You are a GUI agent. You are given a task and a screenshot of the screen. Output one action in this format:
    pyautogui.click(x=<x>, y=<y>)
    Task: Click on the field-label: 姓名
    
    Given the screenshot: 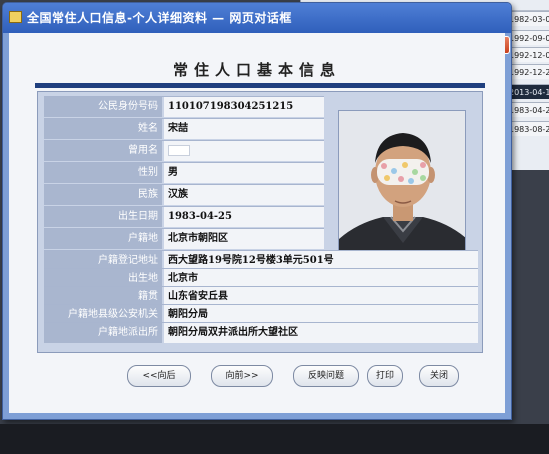 What is the action you would take?
    pyautogui.click(x=103, y=129)
    